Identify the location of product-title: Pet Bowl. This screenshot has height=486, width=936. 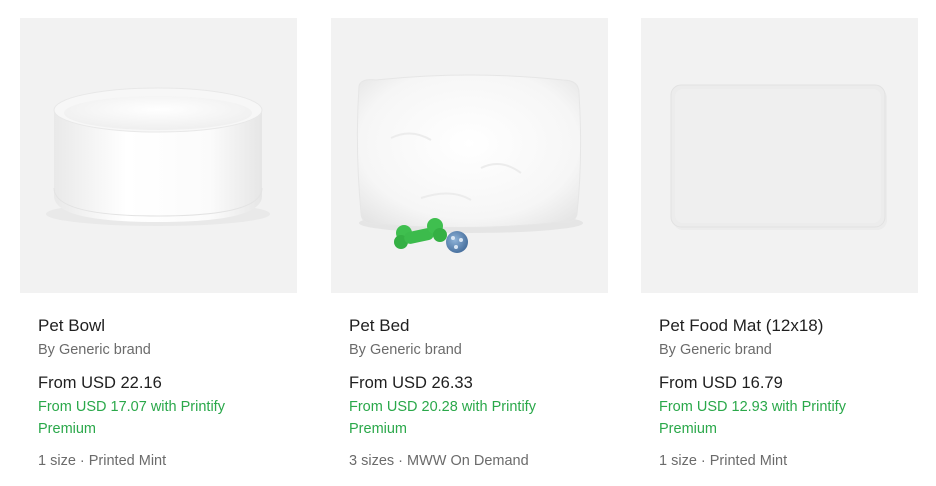
(158, 326).